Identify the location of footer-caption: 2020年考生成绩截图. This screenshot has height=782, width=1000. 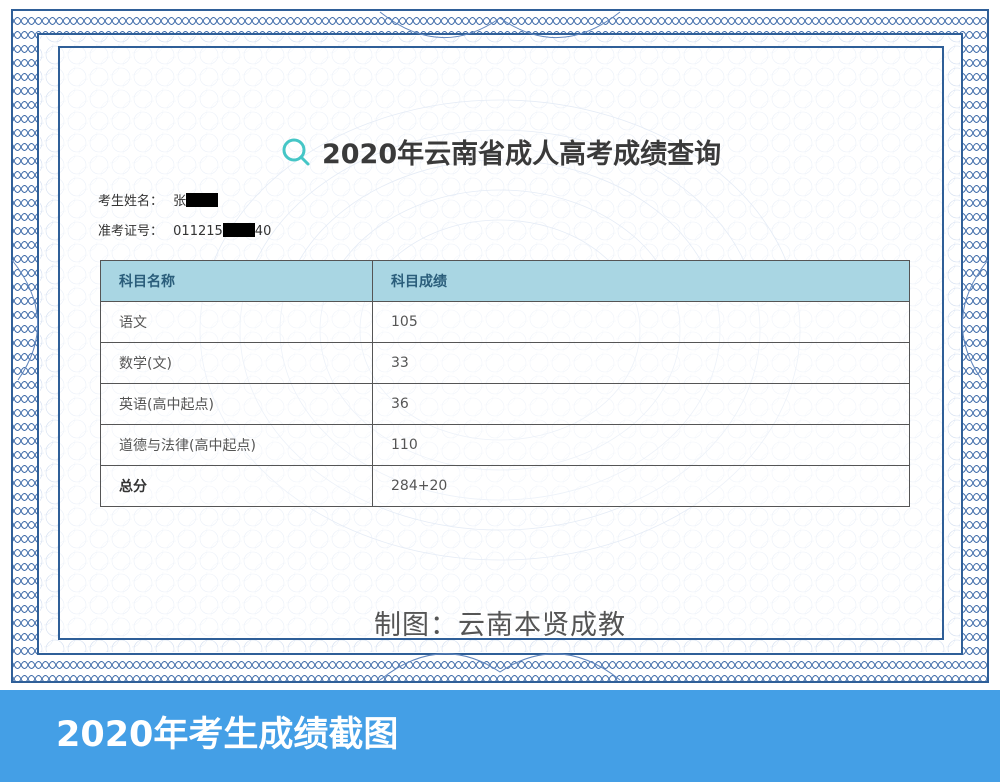
(227, 735).